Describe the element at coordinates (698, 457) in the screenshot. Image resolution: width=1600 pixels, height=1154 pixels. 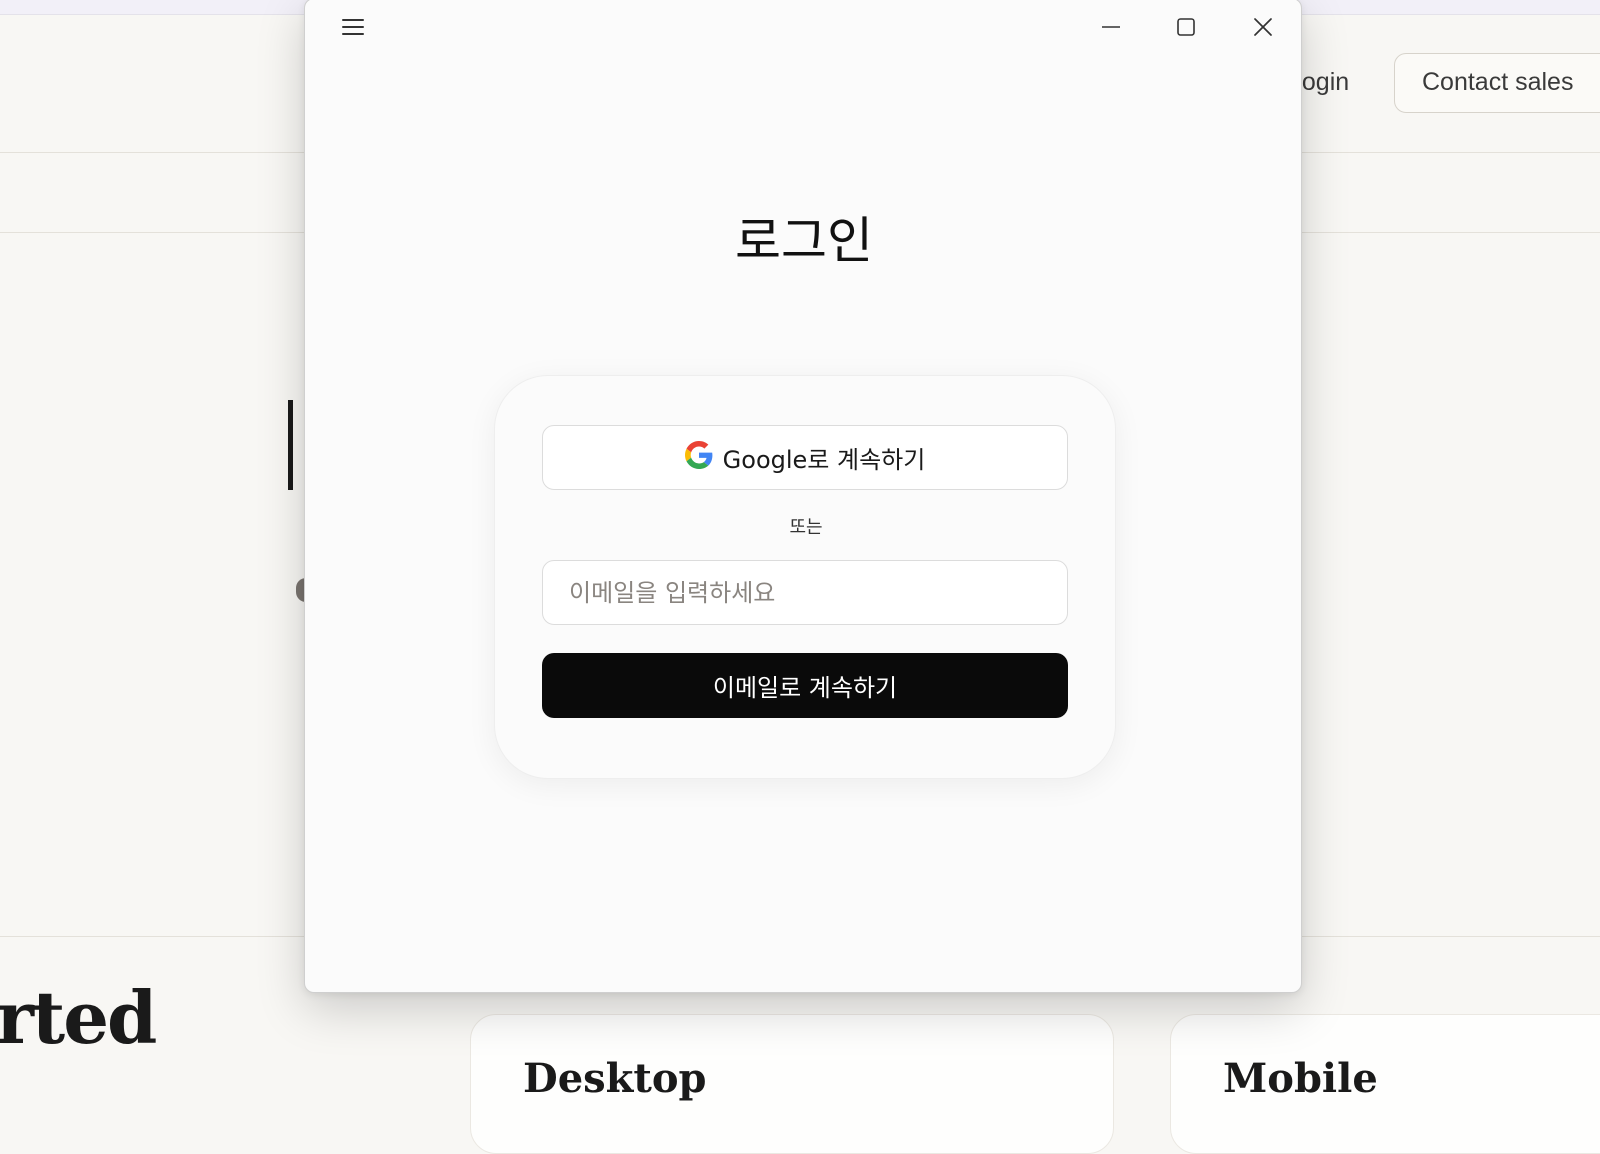
I see `google-logo-icon` at that location.